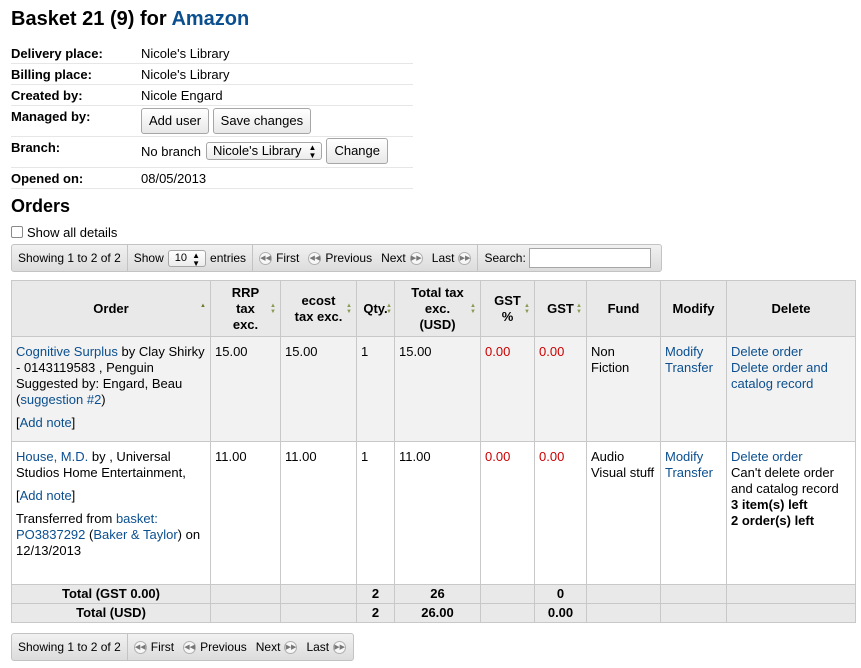 The image size is (861, 668). Describe the element at coordinates (212, 95) in the screenshot. I see `created-by-row: Created by: Nicole Engard` at that location.